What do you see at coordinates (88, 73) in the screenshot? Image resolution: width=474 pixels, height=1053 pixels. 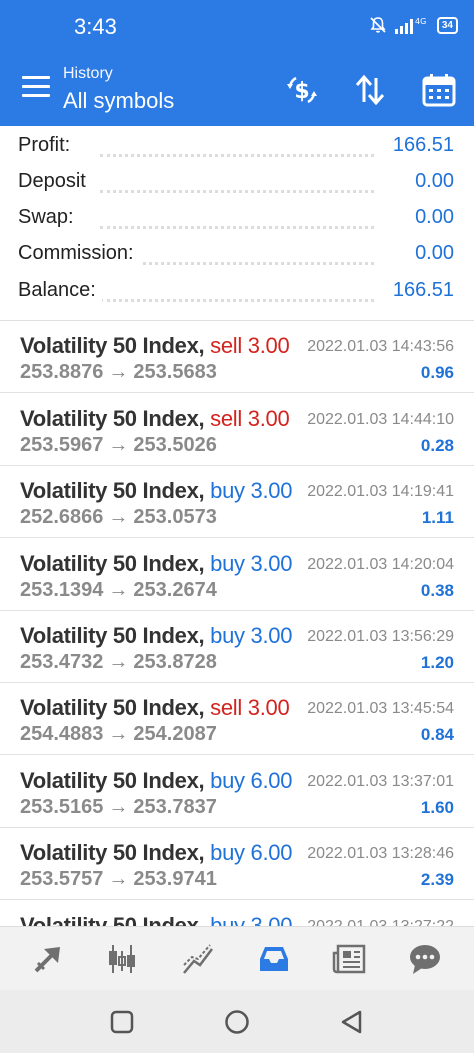 I see `app-bar-subtitle: History` at bounding box center [88, 73].